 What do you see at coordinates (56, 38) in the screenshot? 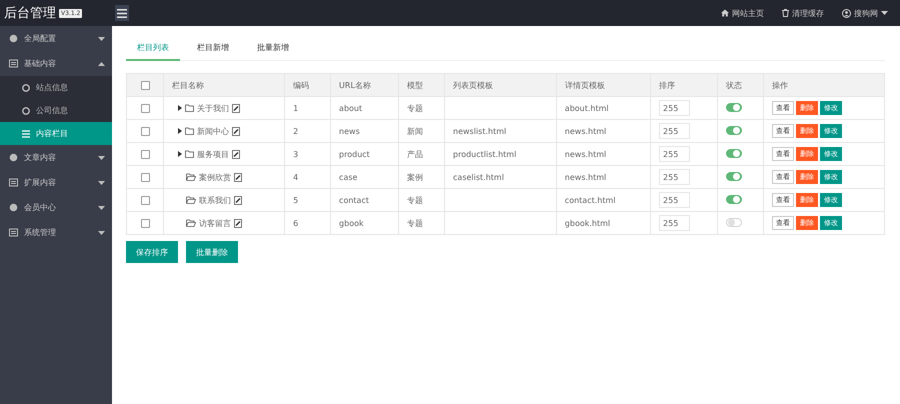
I see `sidebar-item: 全局配置` at bounding box center [56, 38].